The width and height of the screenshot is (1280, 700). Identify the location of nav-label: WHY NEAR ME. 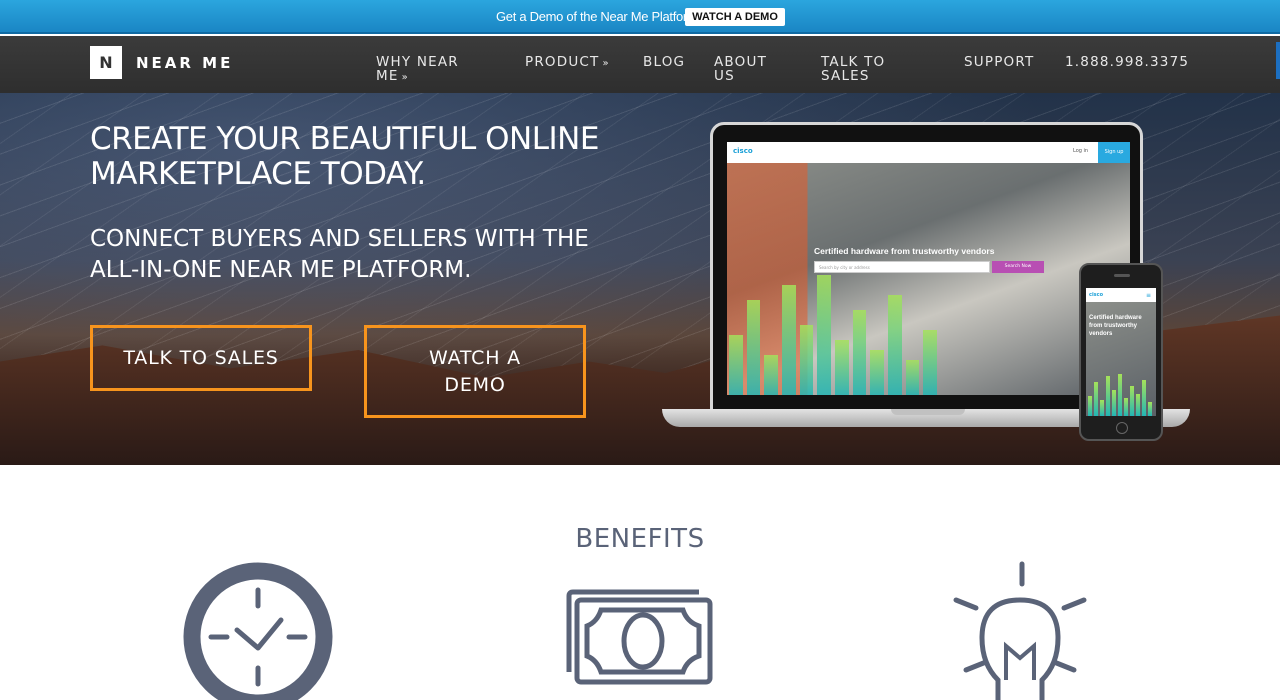
(417, 69).